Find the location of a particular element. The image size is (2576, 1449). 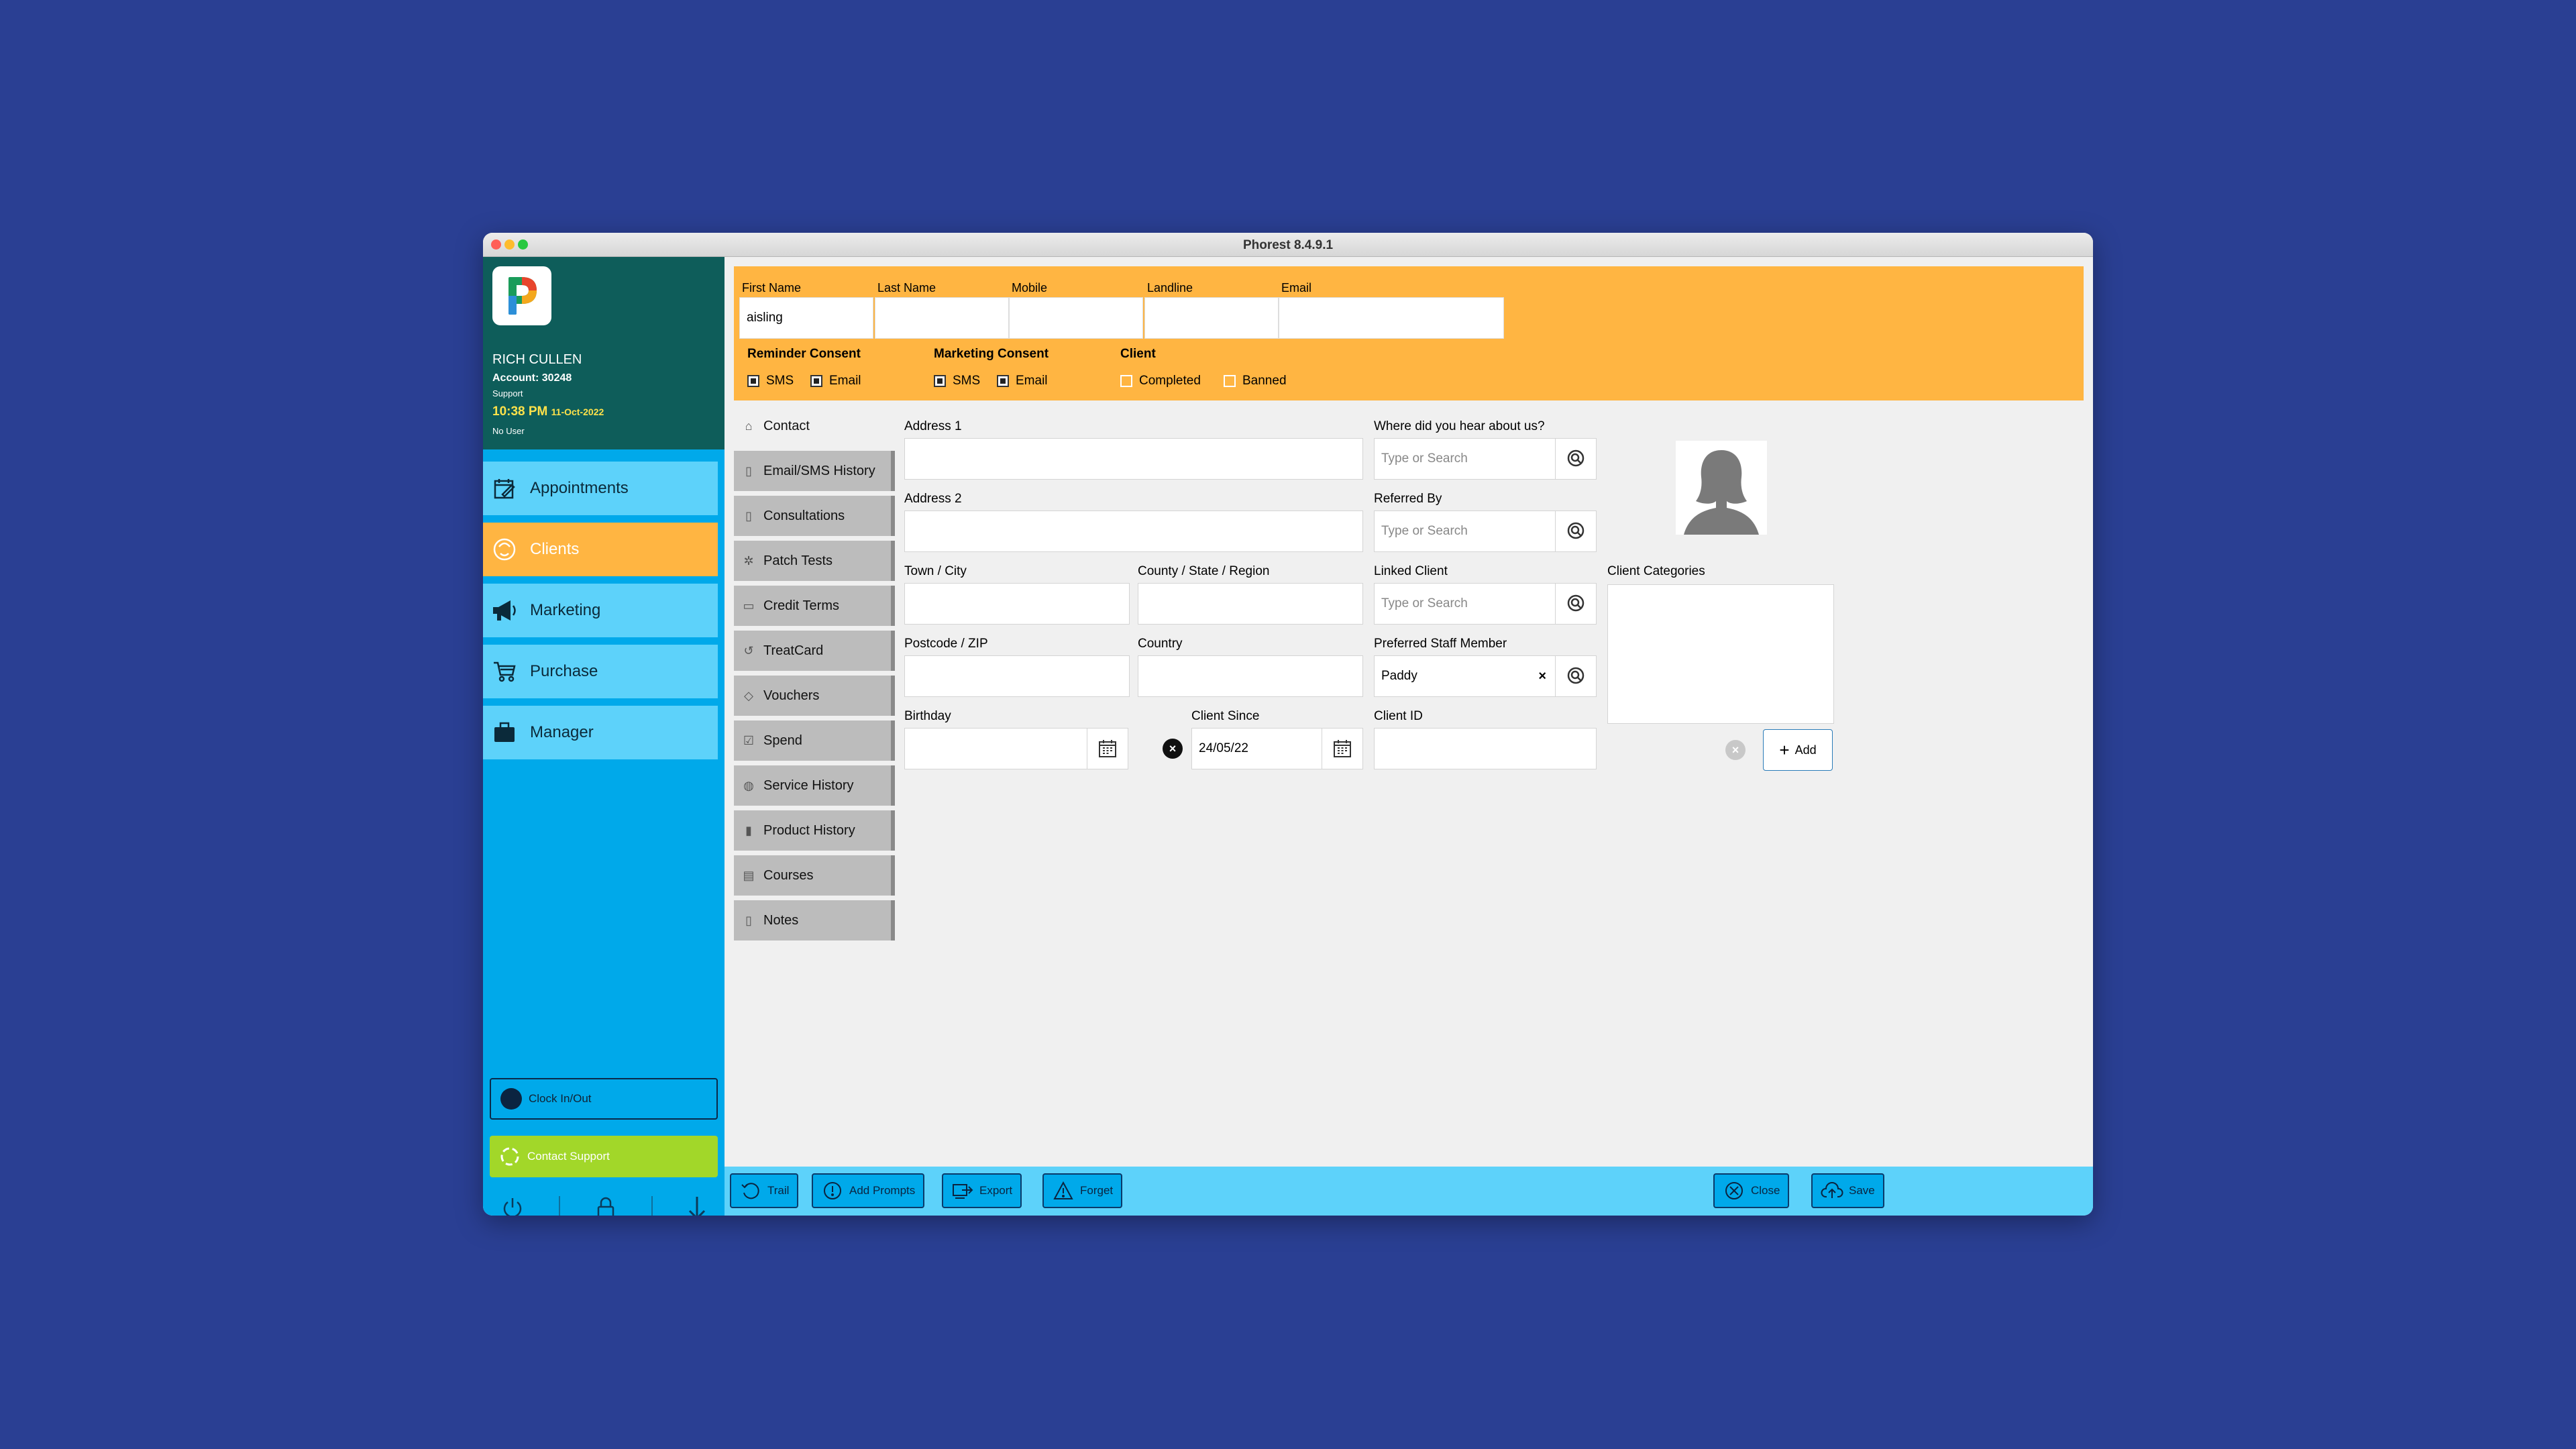

close-button: Close is located at coordinates (1751, 1190).